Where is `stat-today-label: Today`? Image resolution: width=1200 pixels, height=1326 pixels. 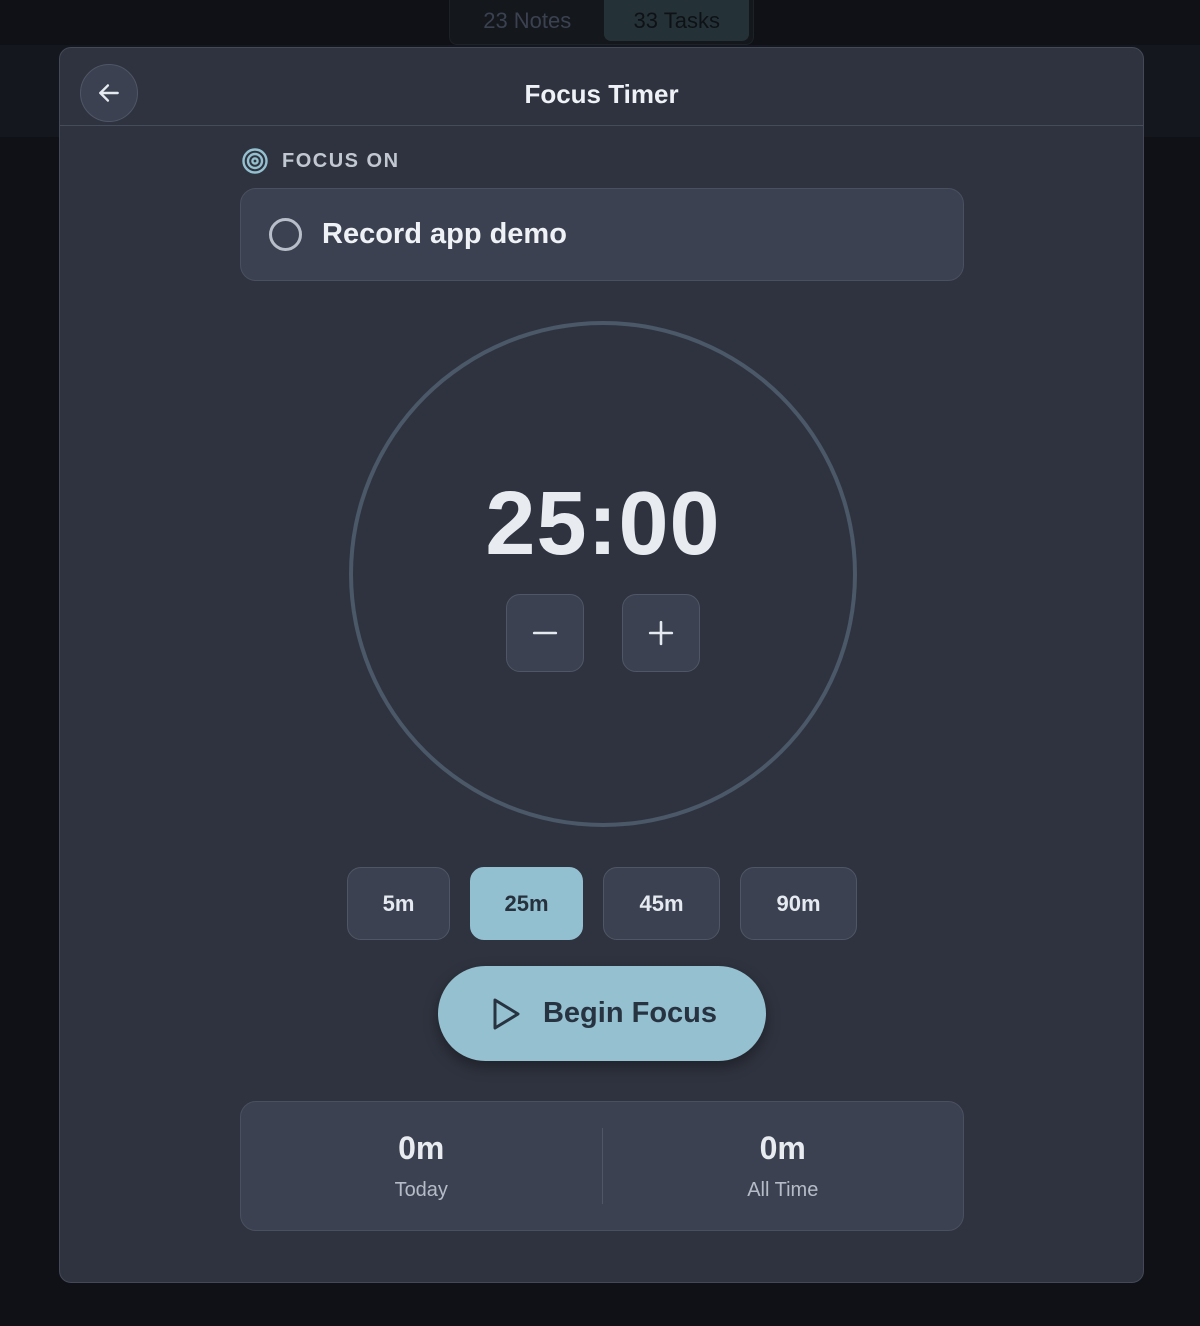 stat-today-label: Today is located at coordinates (421, 1190).